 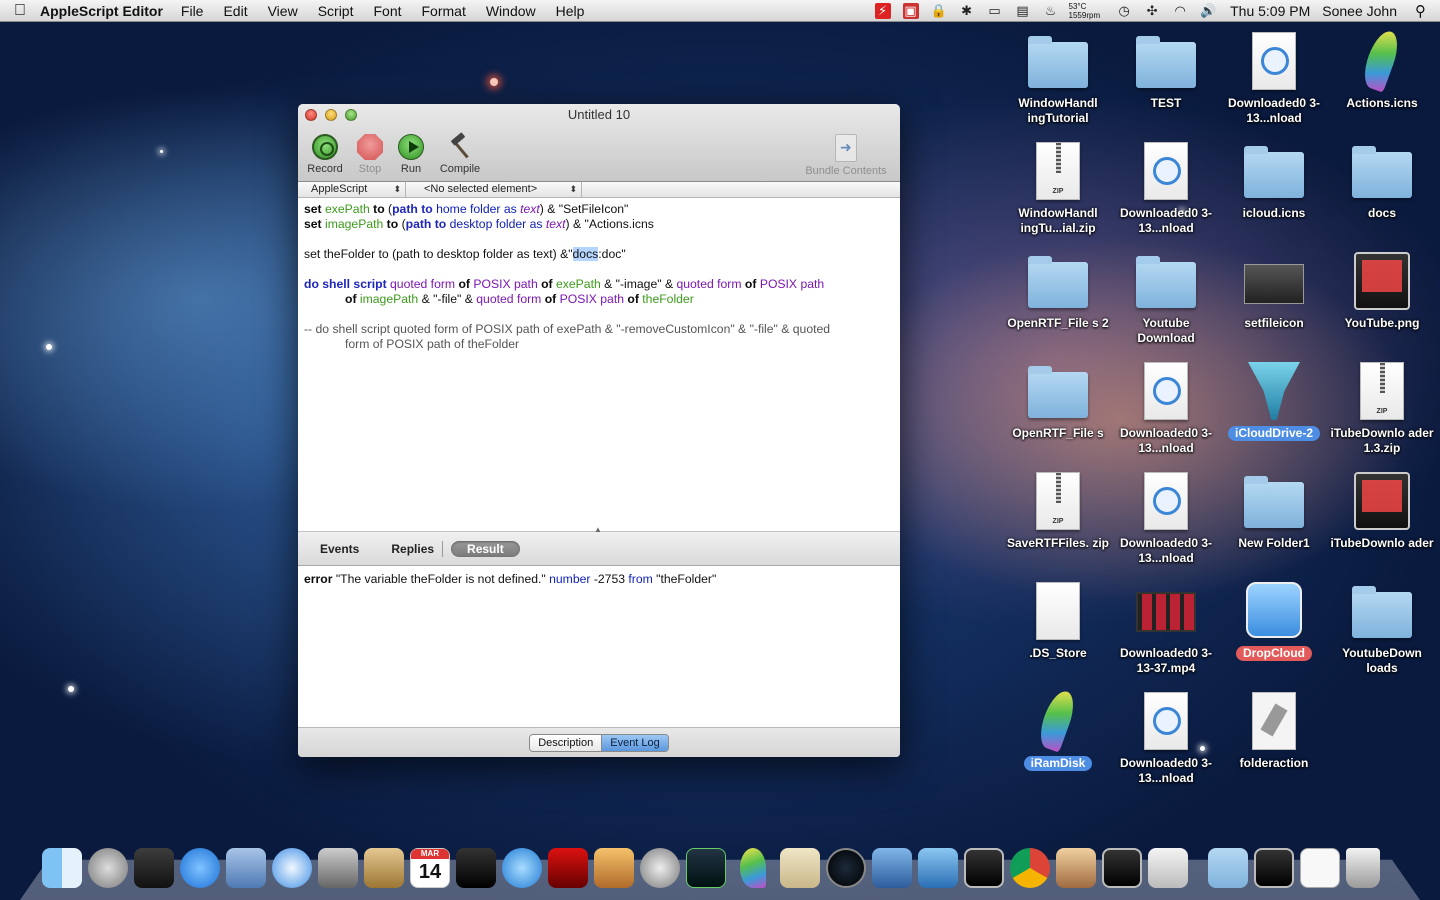 What do you see at coordinates (1023, 11) in the screenshot?
I see `drive-icon: ▤` at bounding box center [1023, 11].